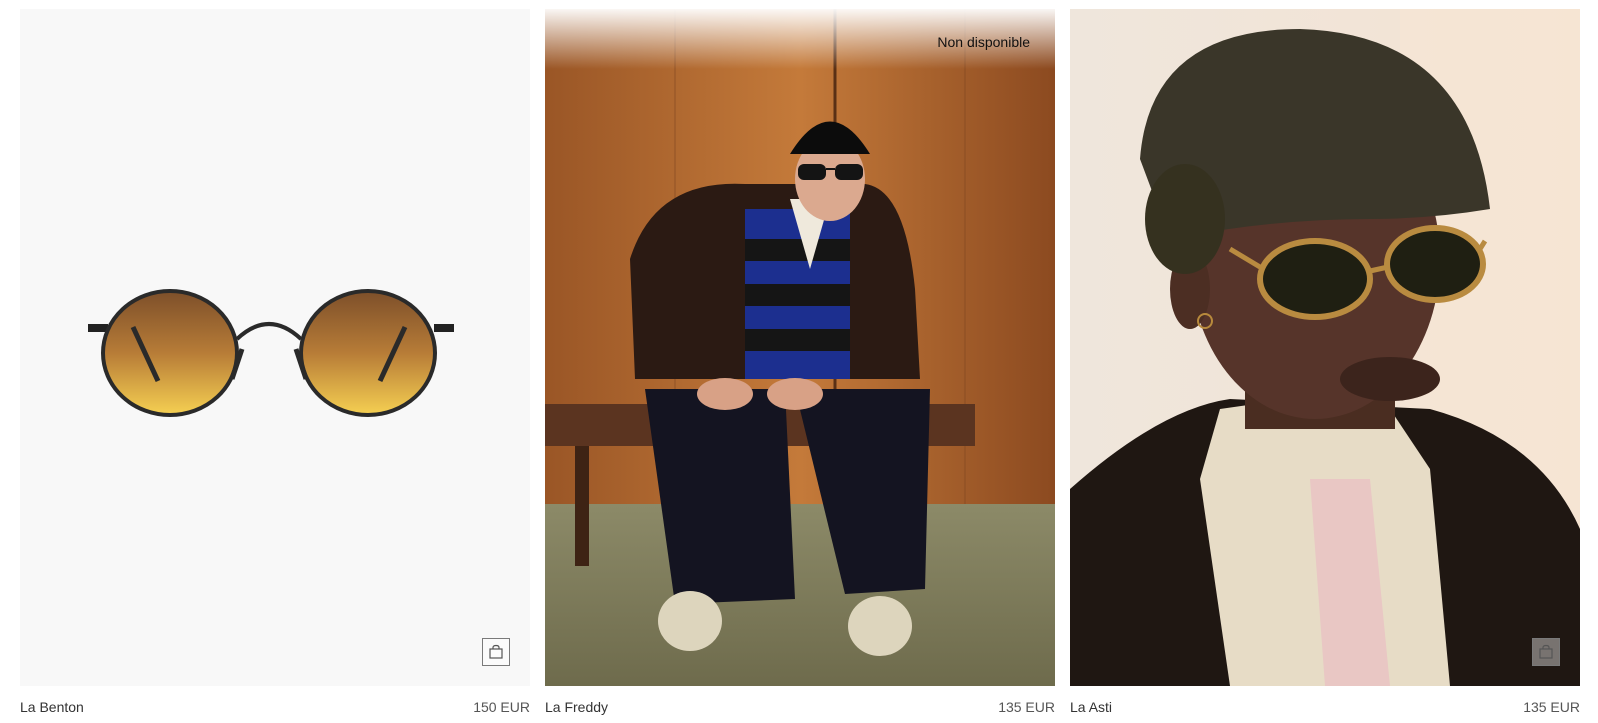 This screenshot has width=1598, height=723. Describe the element at coordinates (271, 353) in the screenshot. I see `glasses-icon` at that location.